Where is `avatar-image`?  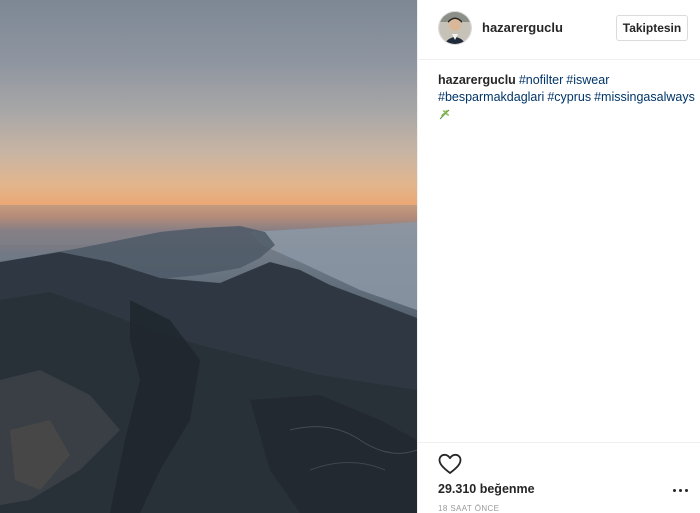 avatar-image is located at coordinates (455, 28).